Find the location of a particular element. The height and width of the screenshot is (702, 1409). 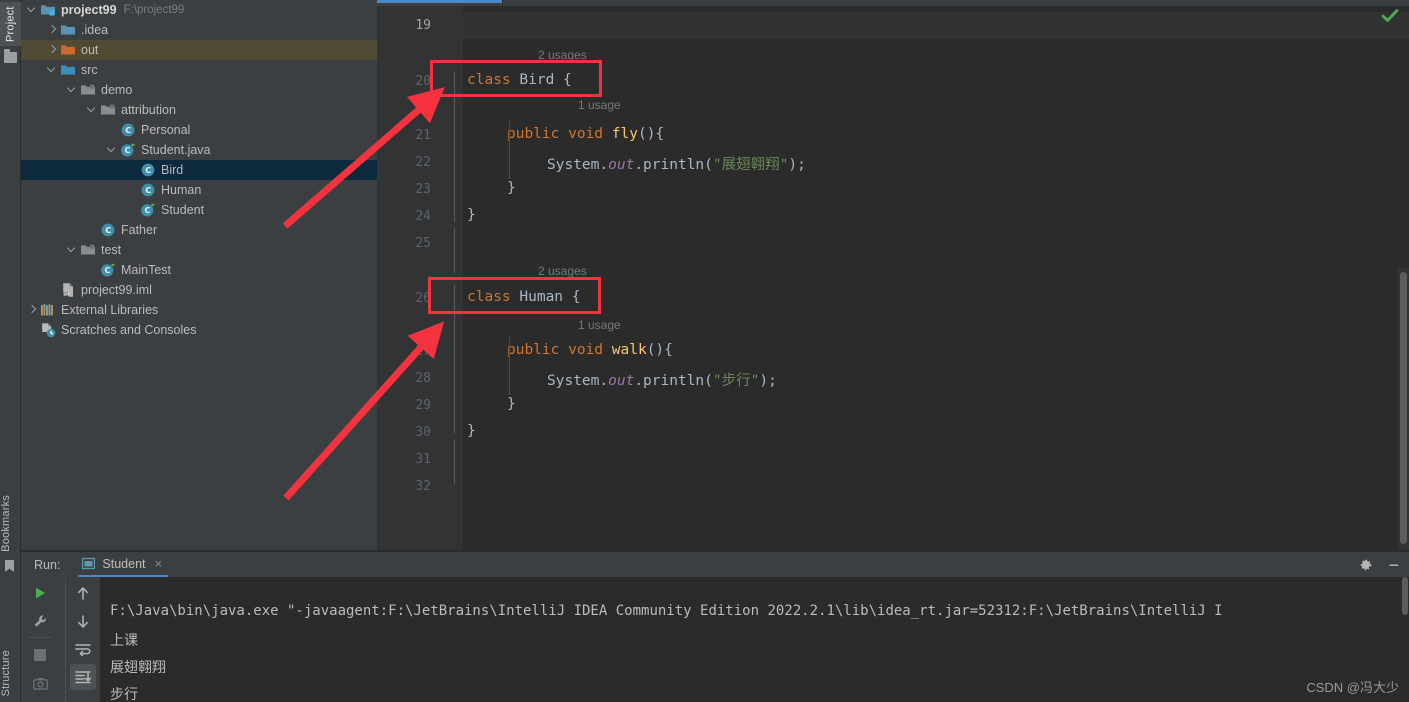

line-number-gutter: 19 20 21 22 23 24 25 26 27 28 29 30 31 32 is located at coordinates (411, 279).